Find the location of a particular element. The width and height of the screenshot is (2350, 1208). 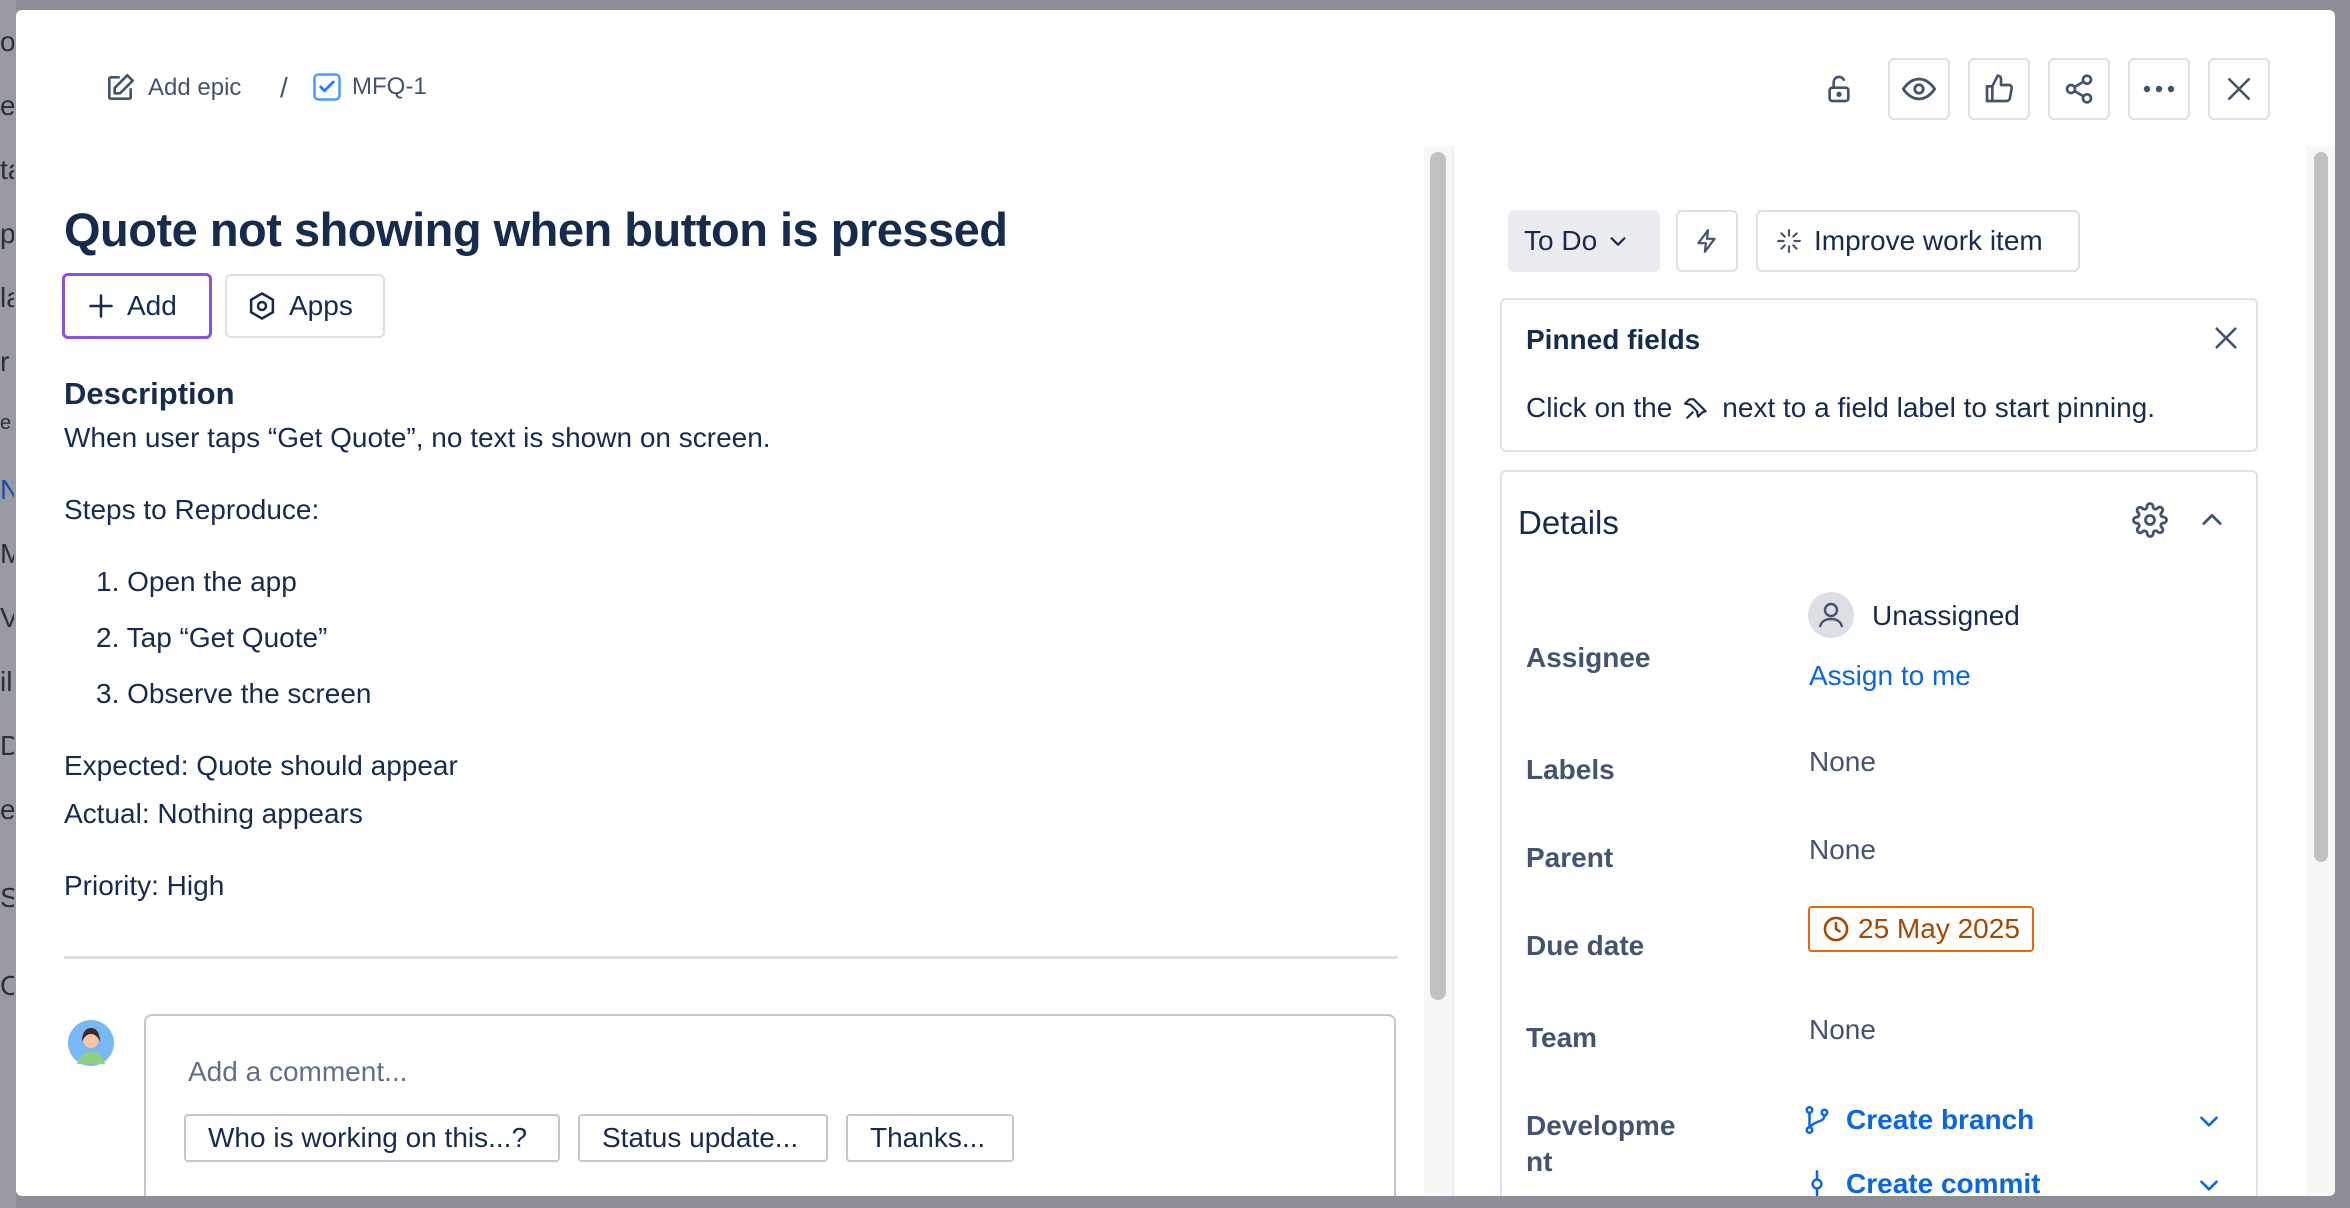

restrictions-button is located at coordinates (1839, 89).